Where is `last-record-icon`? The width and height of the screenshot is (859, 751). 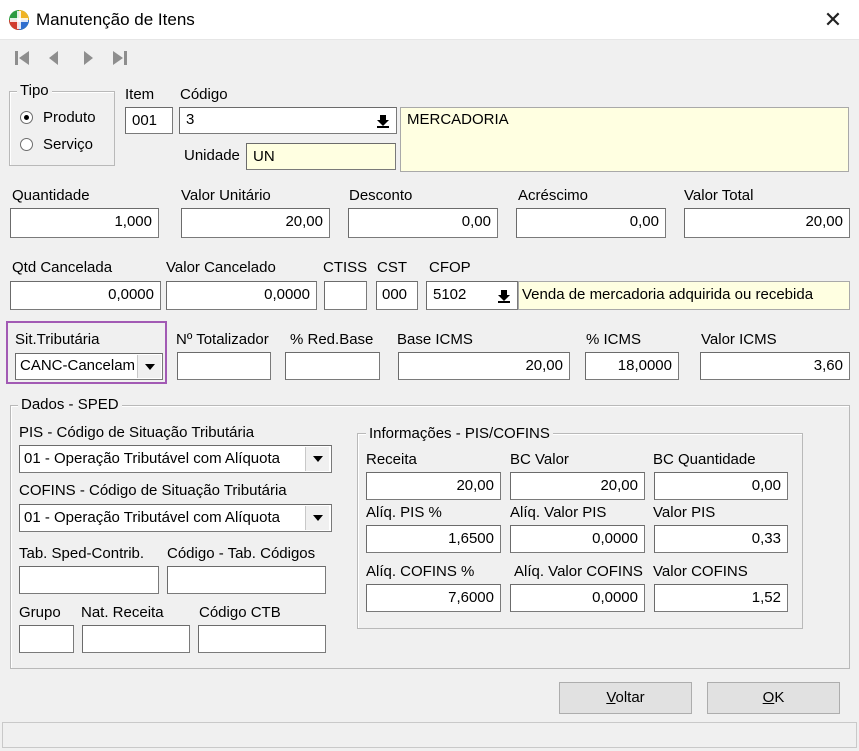 last-record-icon is located at coordinates (120, 58).